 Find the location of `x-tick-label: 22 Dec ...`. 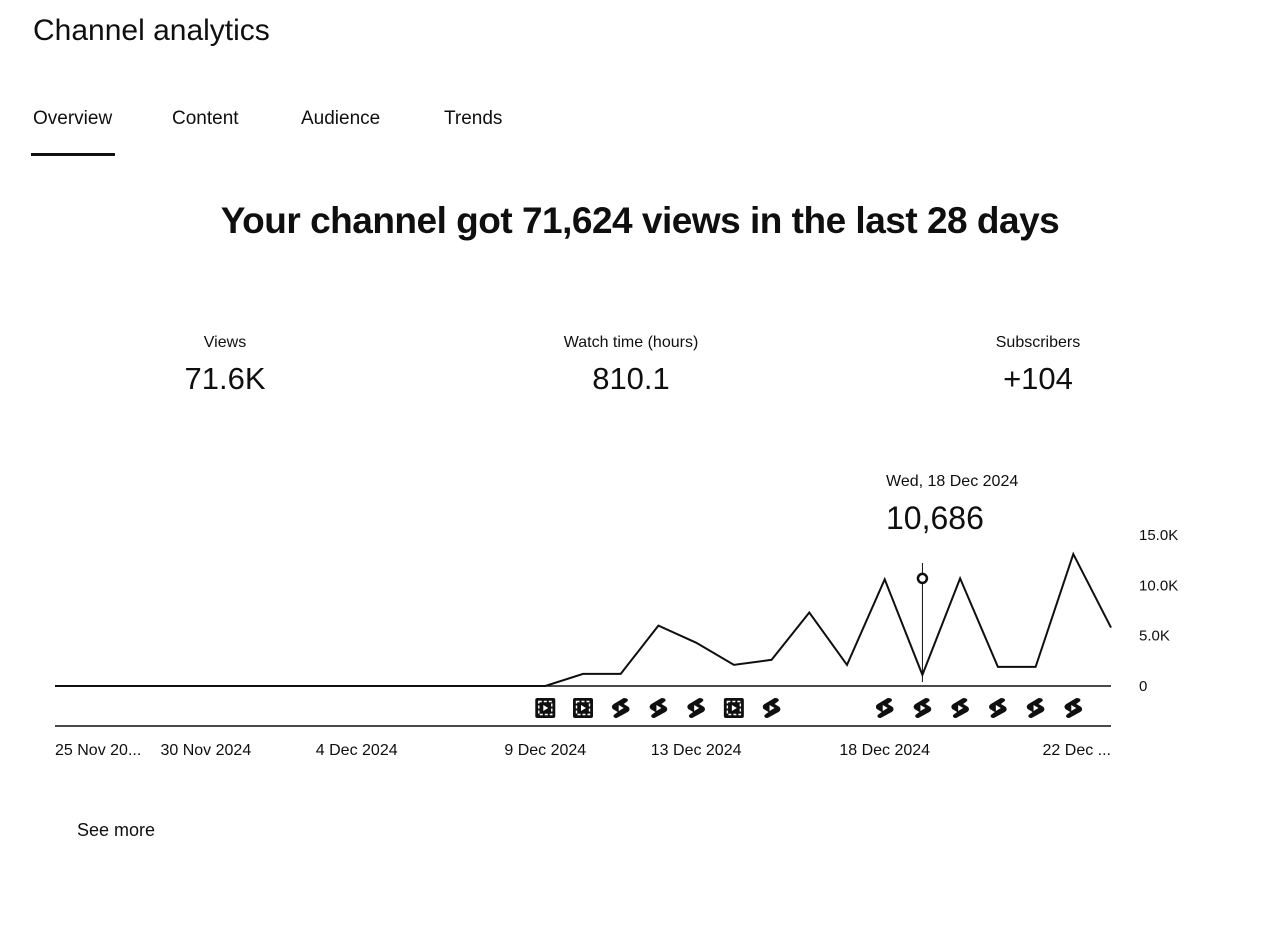

x-tick-label: 22 Dec ... is located at coordinates (1077, 750).